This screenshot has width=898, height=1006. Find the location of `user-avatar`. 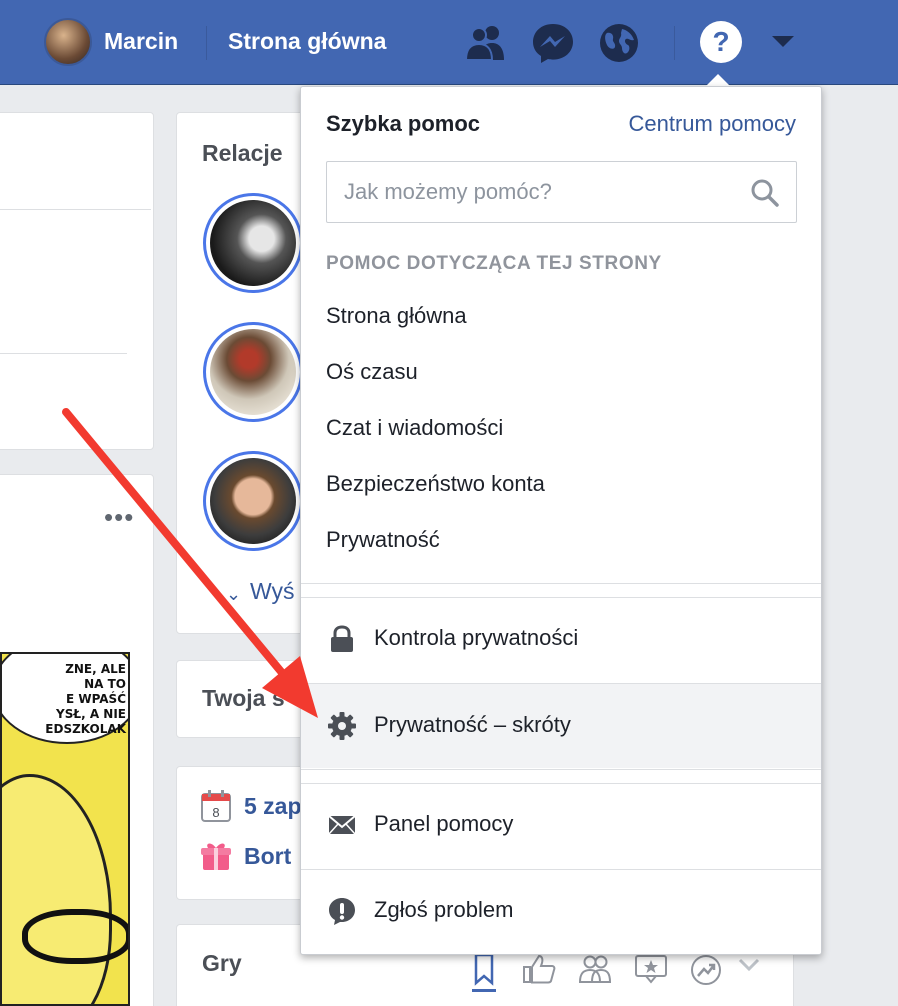

user-avatar is located at coordinates (68, 42).